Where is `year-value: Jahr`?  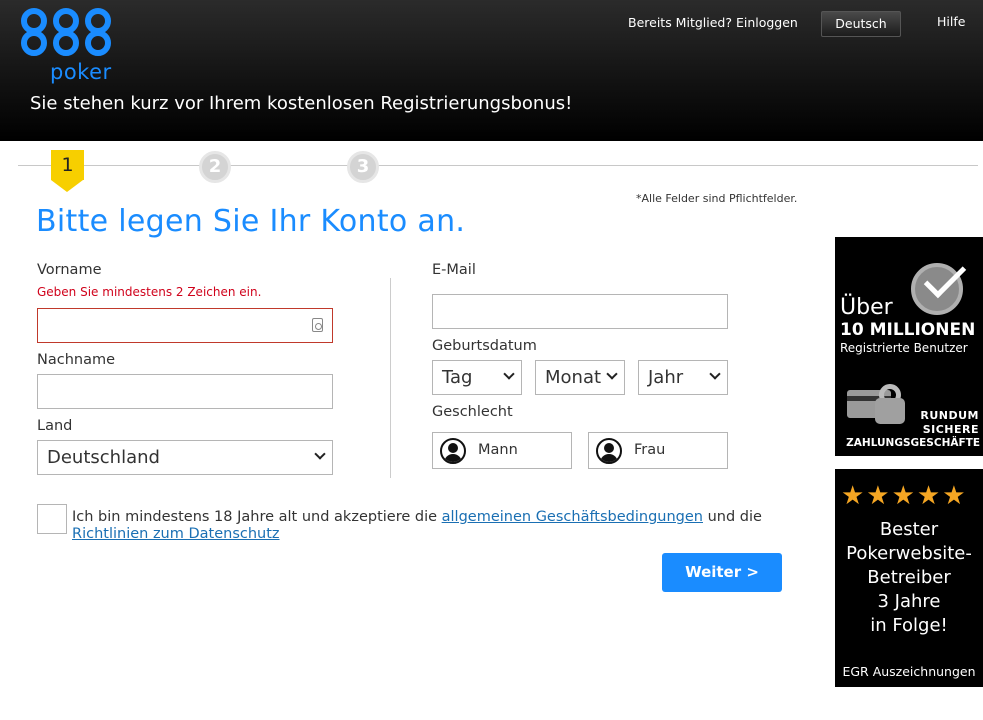
year-value: Jahr is located at coordinates (666, 377).